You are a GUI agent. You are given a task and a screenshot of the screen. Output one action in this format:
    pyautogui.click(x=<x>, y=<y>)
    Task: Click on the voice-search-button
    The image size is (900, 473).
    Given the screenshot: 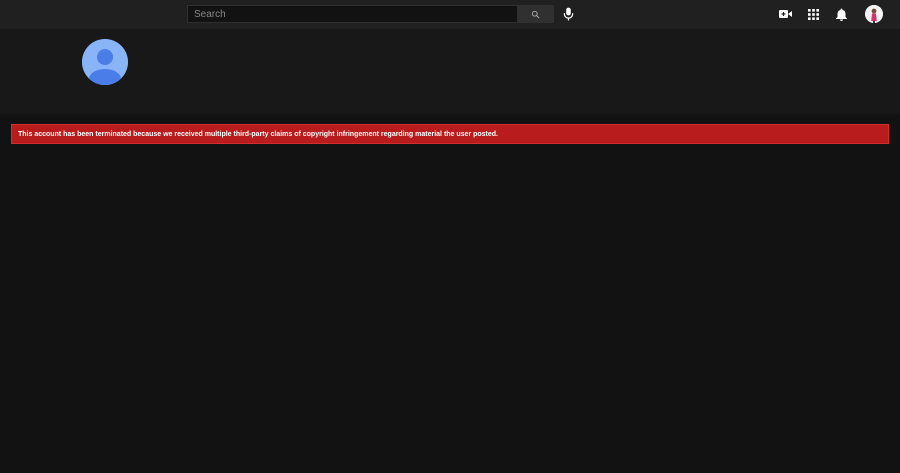 What is the action you would take?
    pyautogui.click(x=568, y=14)
    